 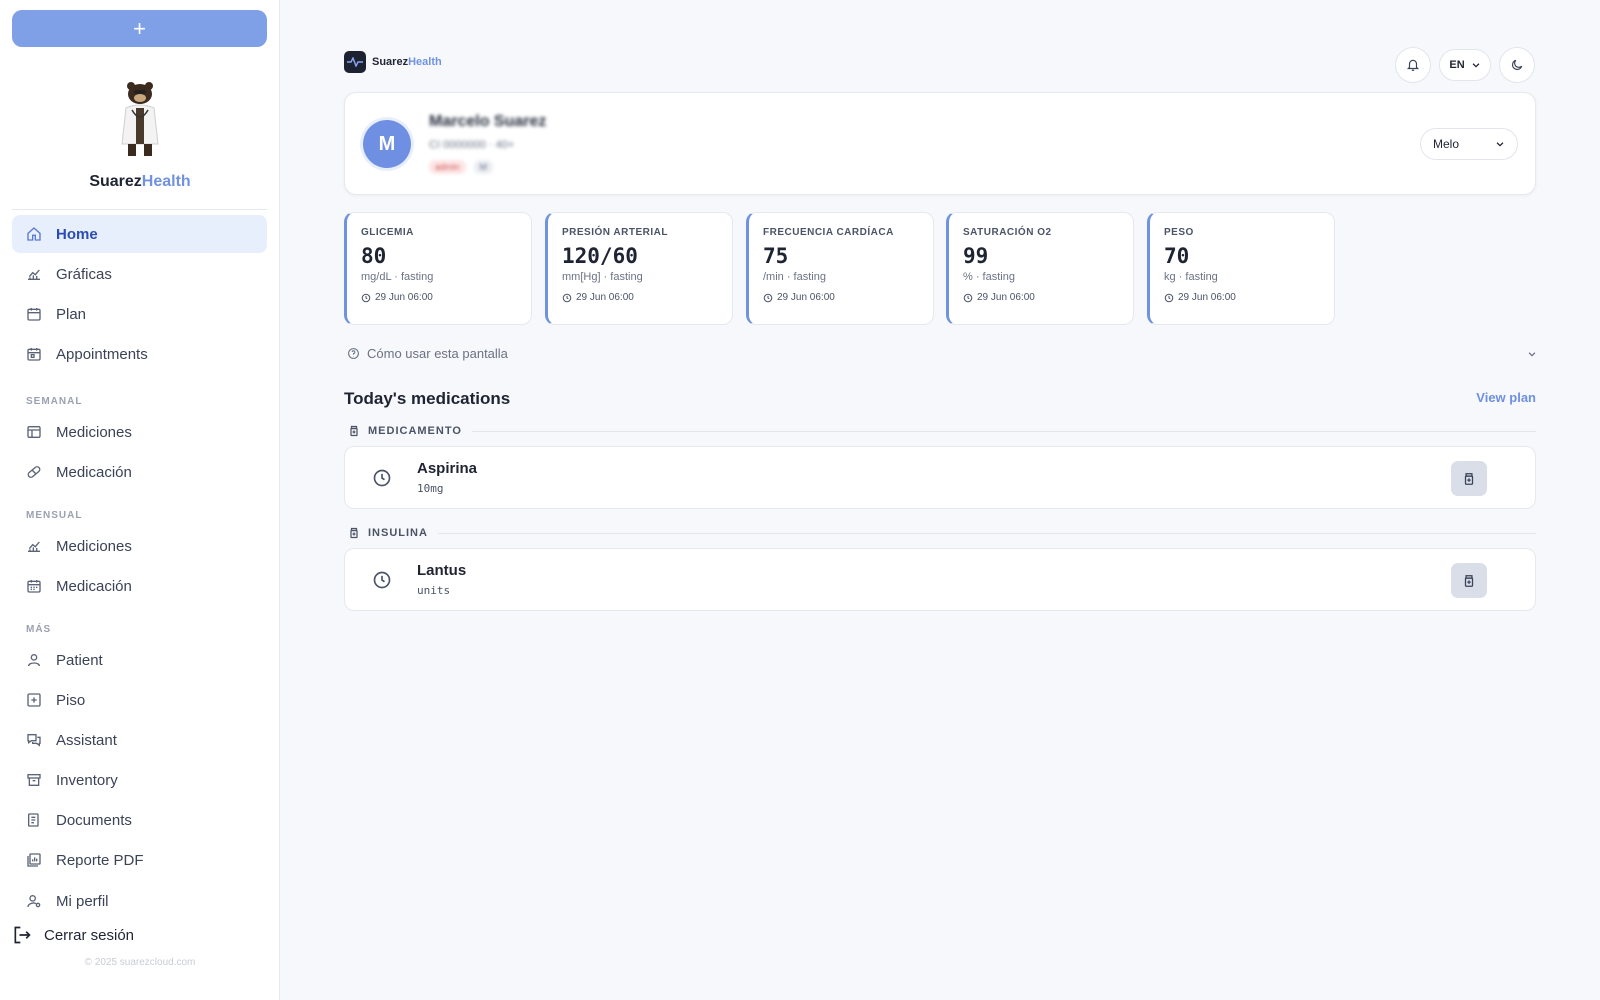 I want to click on sidebar-item-home: Home, so click(x=139, y=234).